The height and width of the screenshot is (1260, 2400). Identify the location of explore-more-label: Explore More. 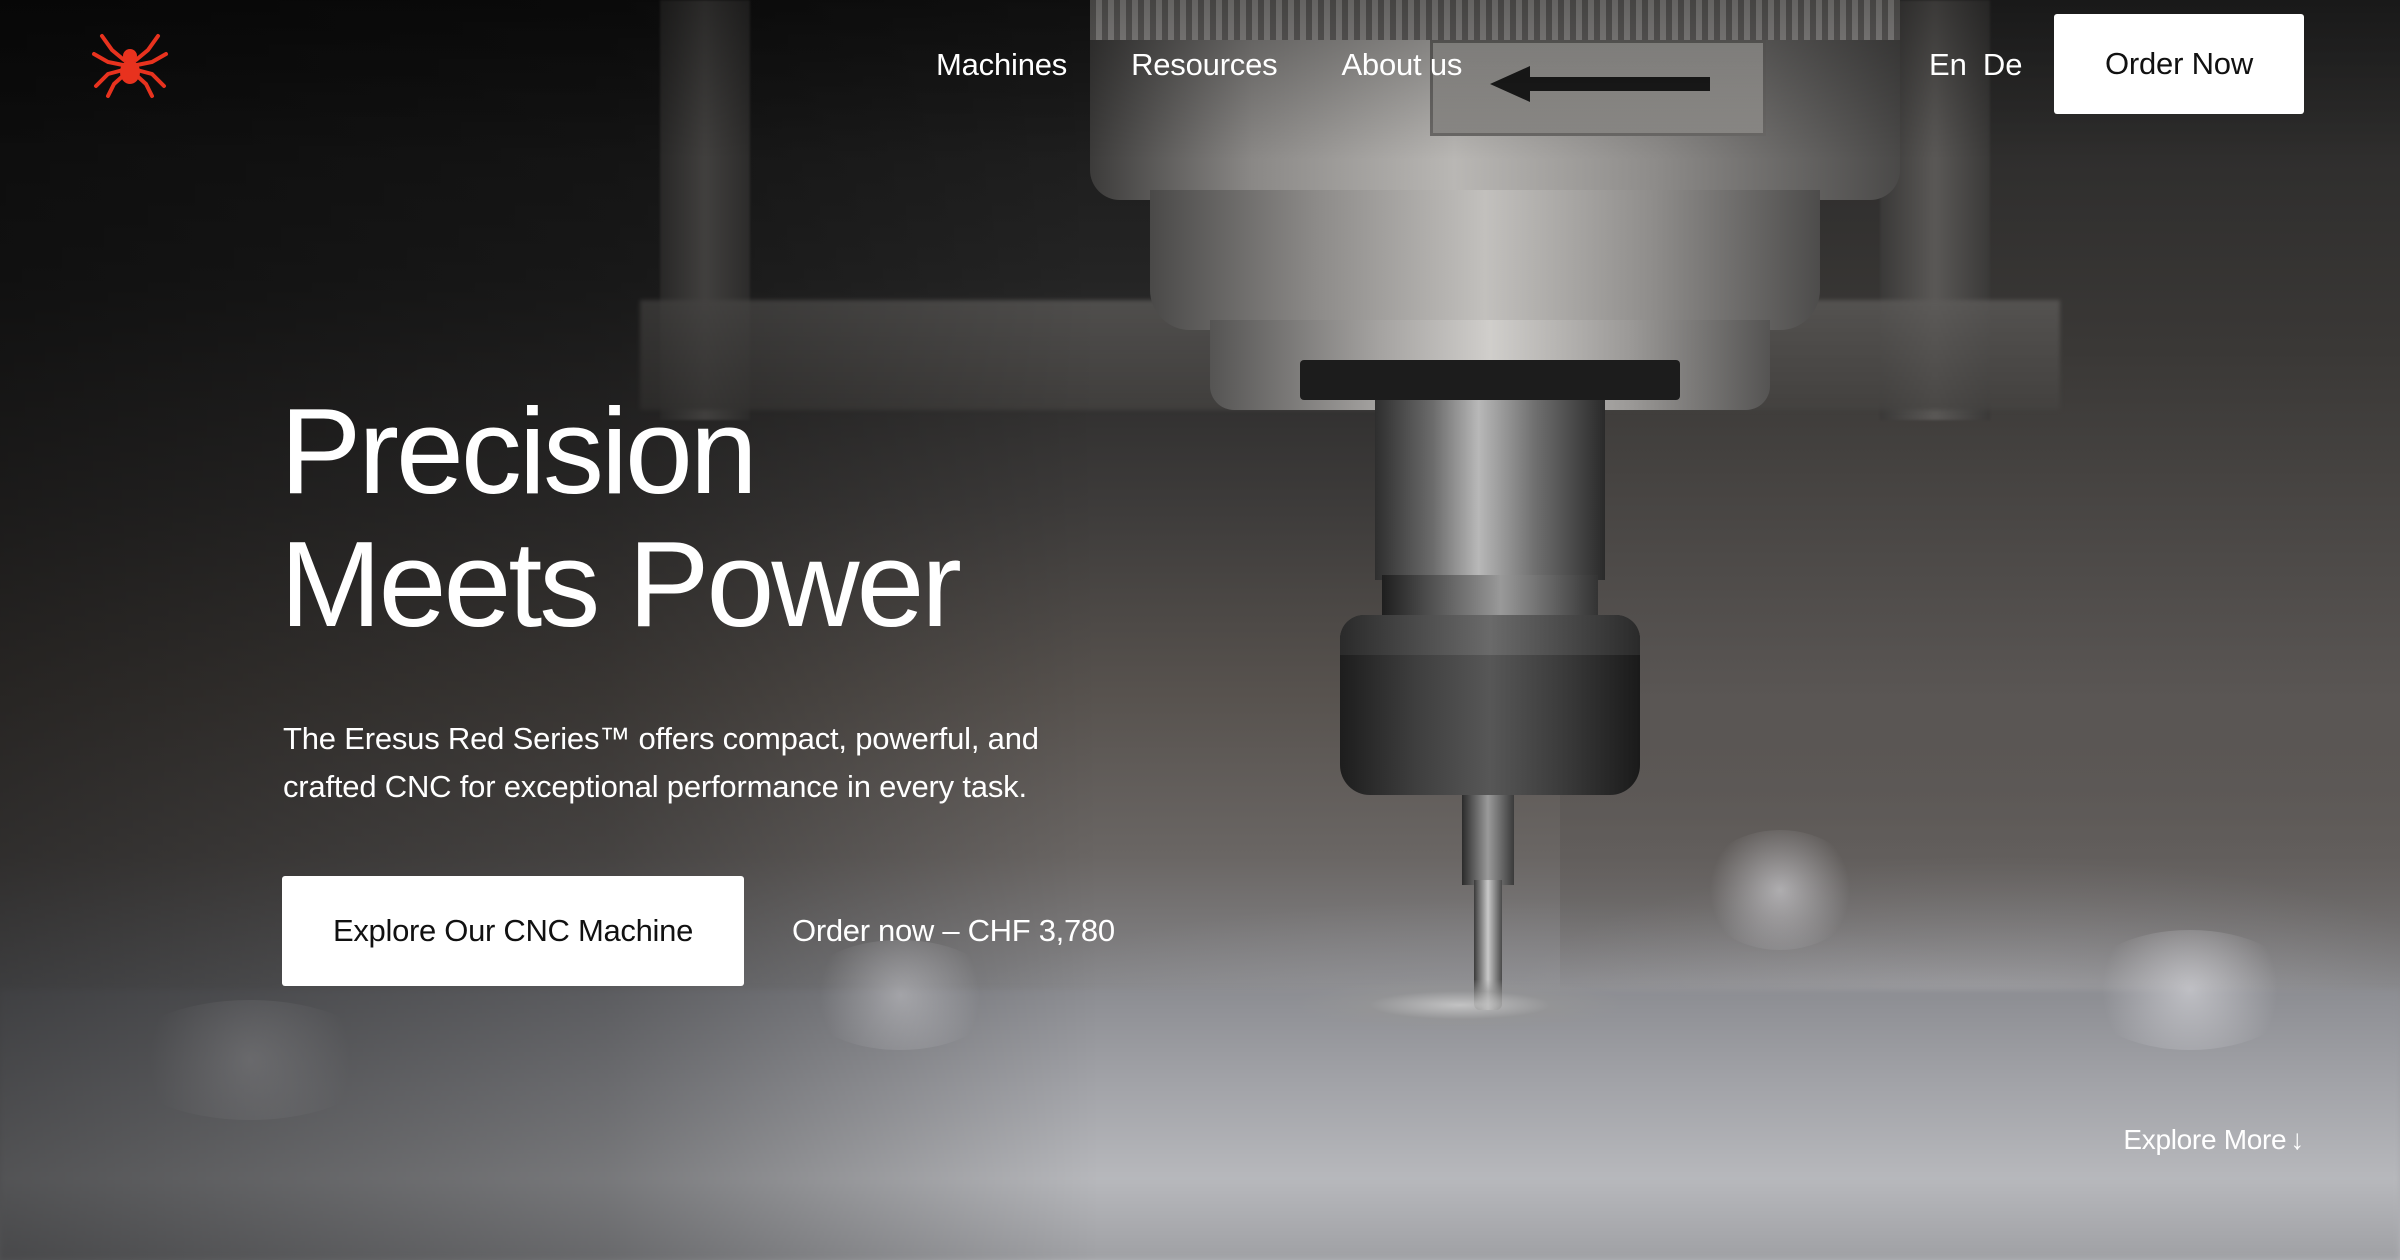
(2205, 1139).